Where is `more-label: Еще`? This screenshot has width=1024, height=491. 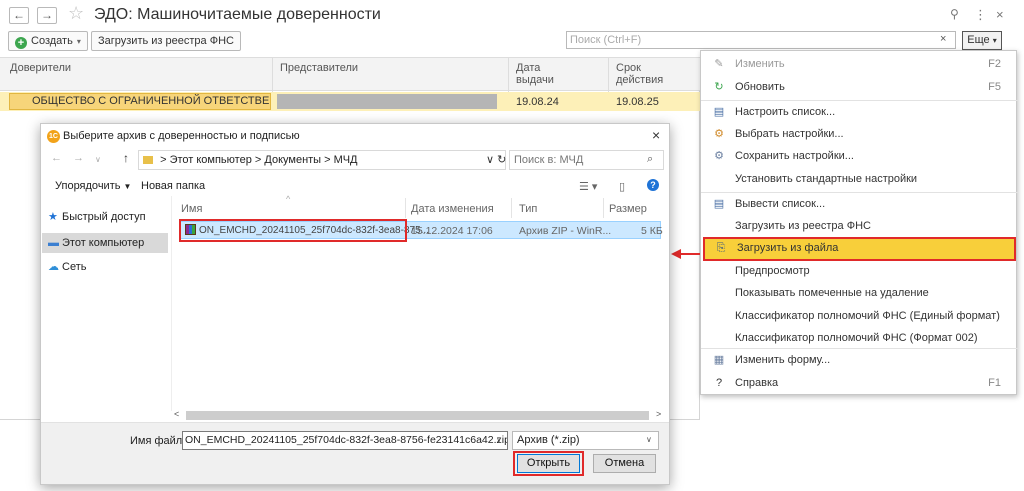
more-label: Еще is located at coordinates (978, 40).